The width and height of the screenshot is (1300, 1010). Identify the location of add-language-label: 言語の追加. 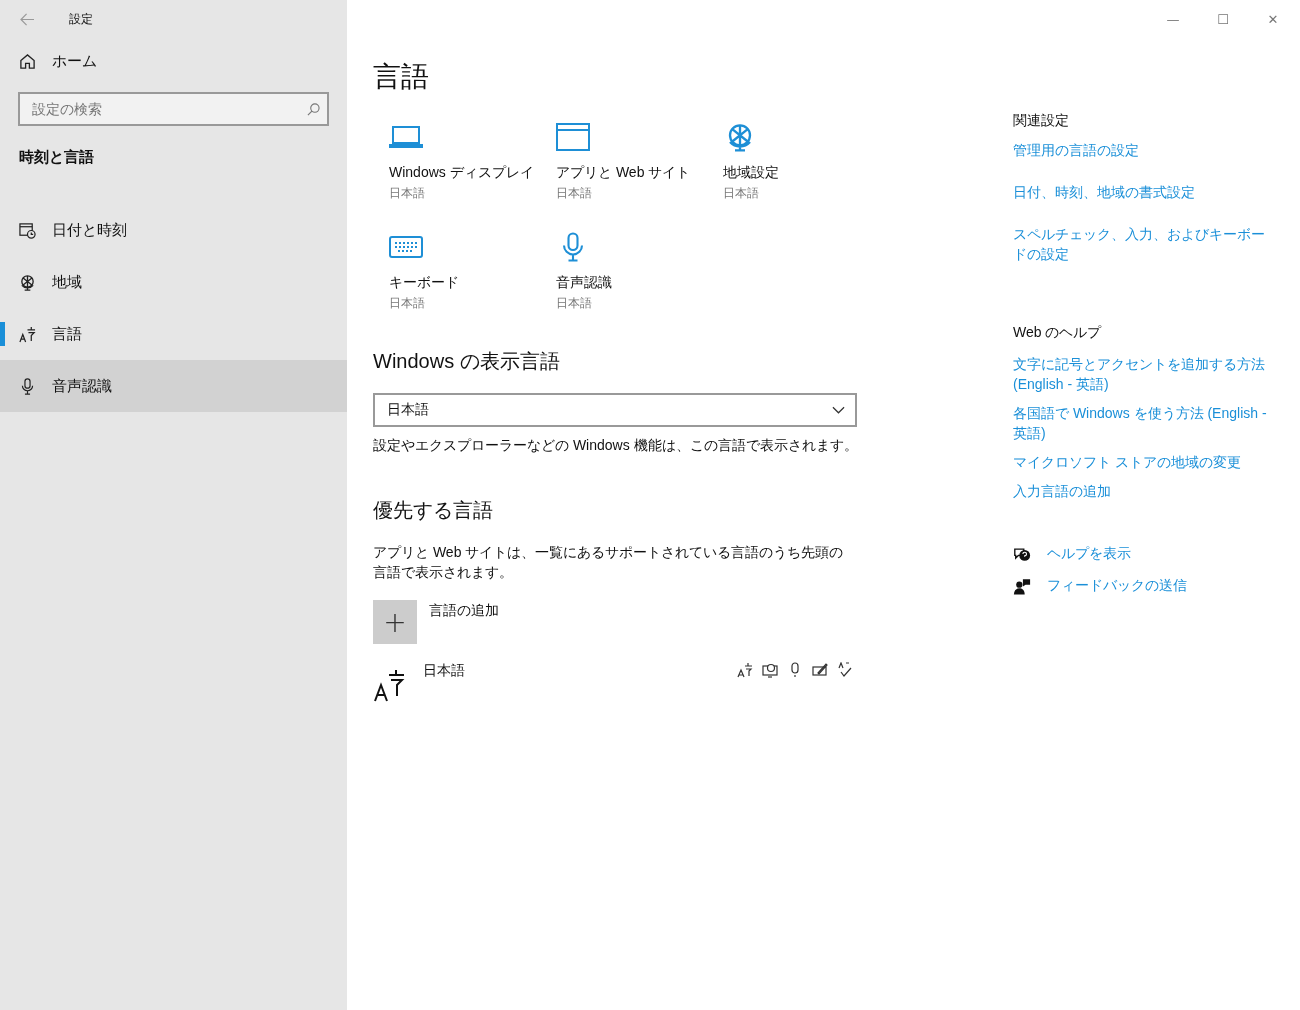
(464, 623).